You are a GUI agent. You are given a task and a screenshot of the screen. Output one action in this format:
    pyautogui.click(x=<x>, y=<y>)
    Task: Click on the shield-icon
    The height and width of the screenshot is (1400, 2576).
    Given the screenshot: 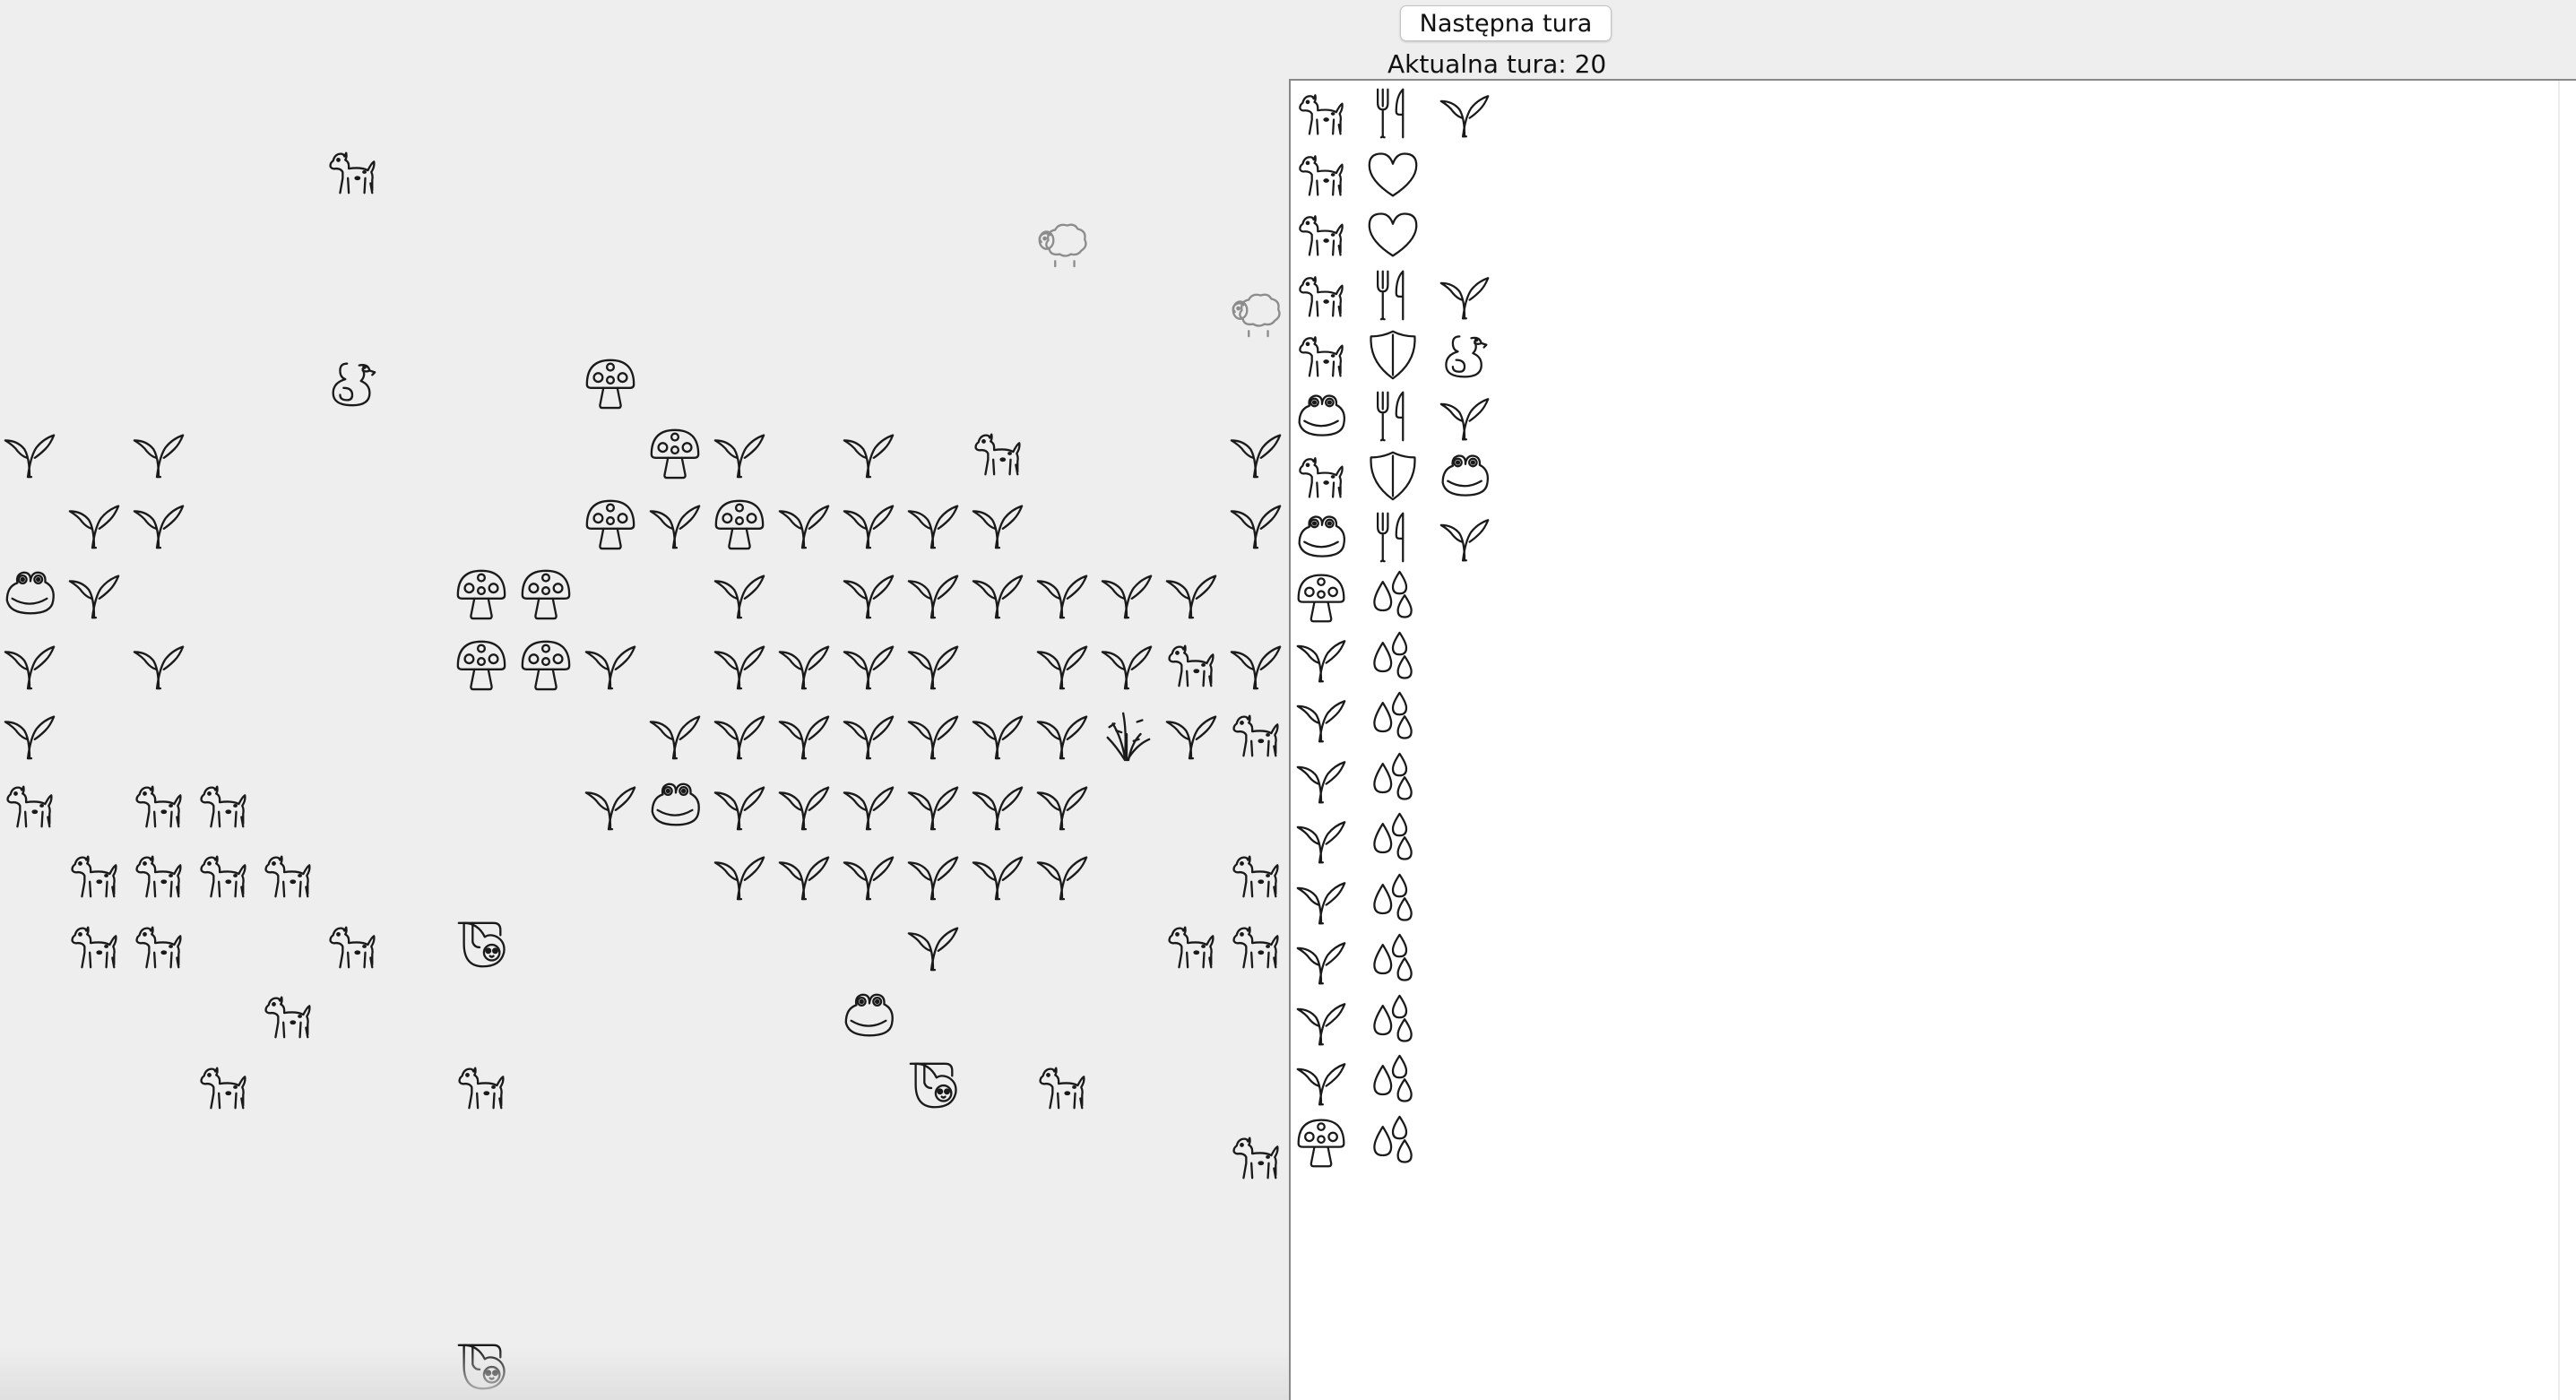 What is the action you would take?
    pyautogui.click(x=1393, y=355)
    